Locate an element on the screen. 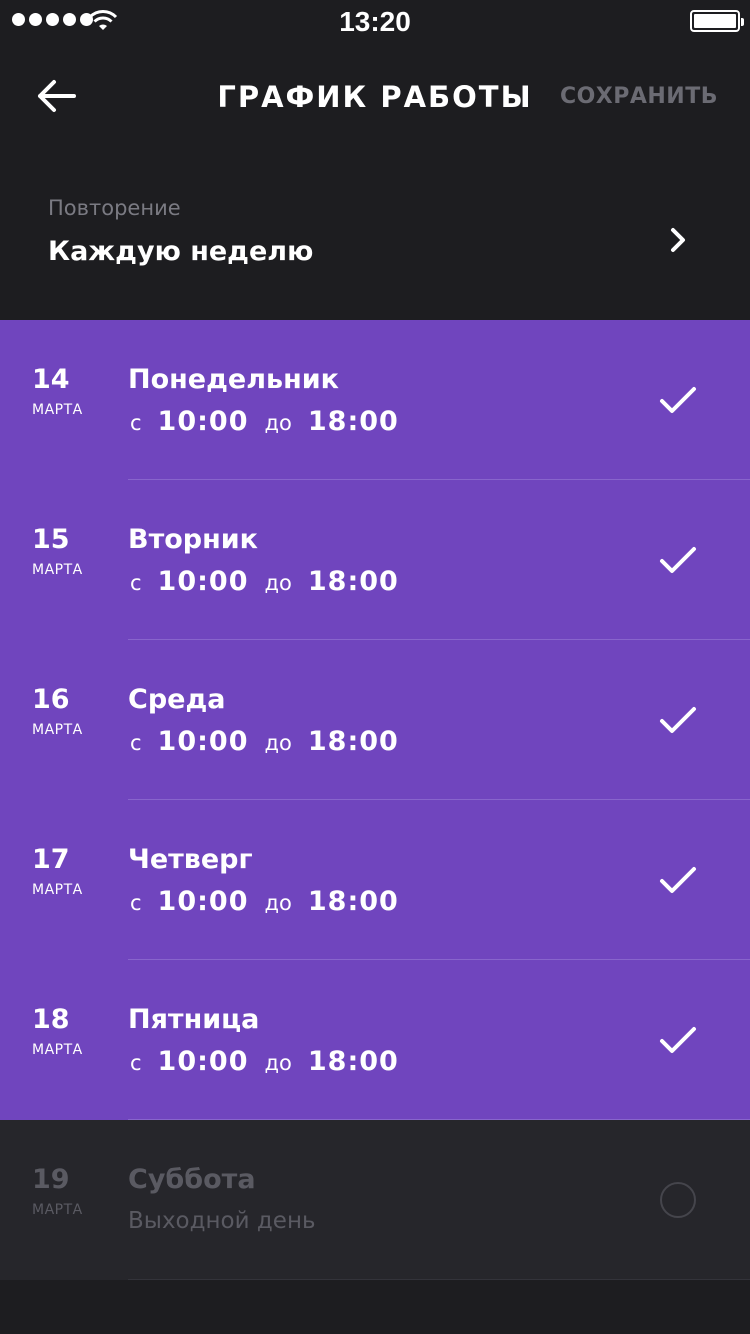 The width and height of the screenshot is (750, 1334). schedule-row: 18 МАРТА Пятница с 10:00 до 18:00 is located at coordinates (375, 1040).